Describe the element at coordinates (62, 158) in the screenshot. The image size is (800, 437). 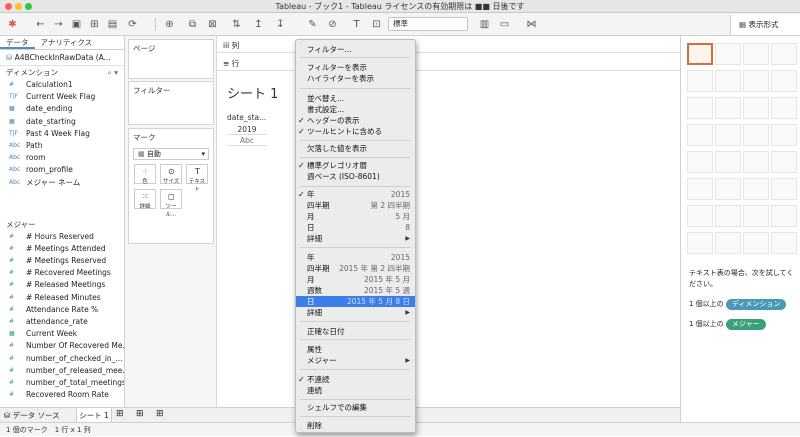
I see `dimension-field: Abc room` at that location.